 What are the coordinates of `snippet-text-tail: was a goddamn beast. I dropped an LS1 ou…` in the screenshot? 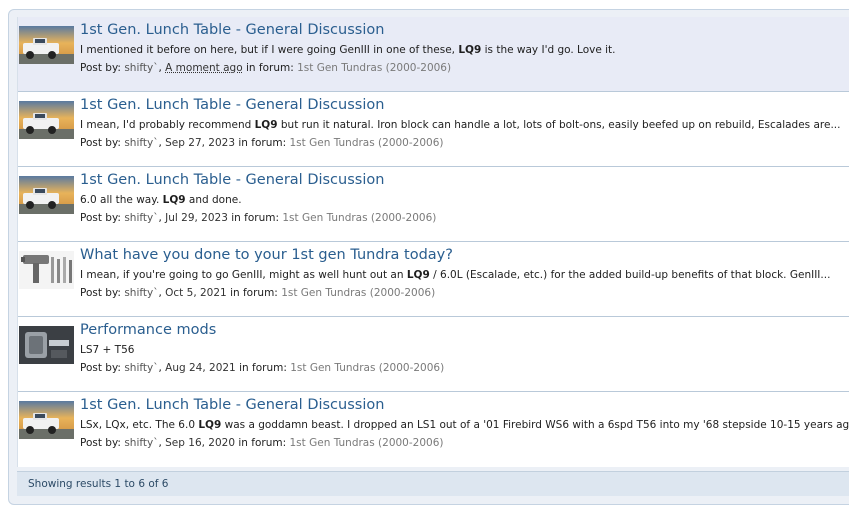 It's located at (535, 425).